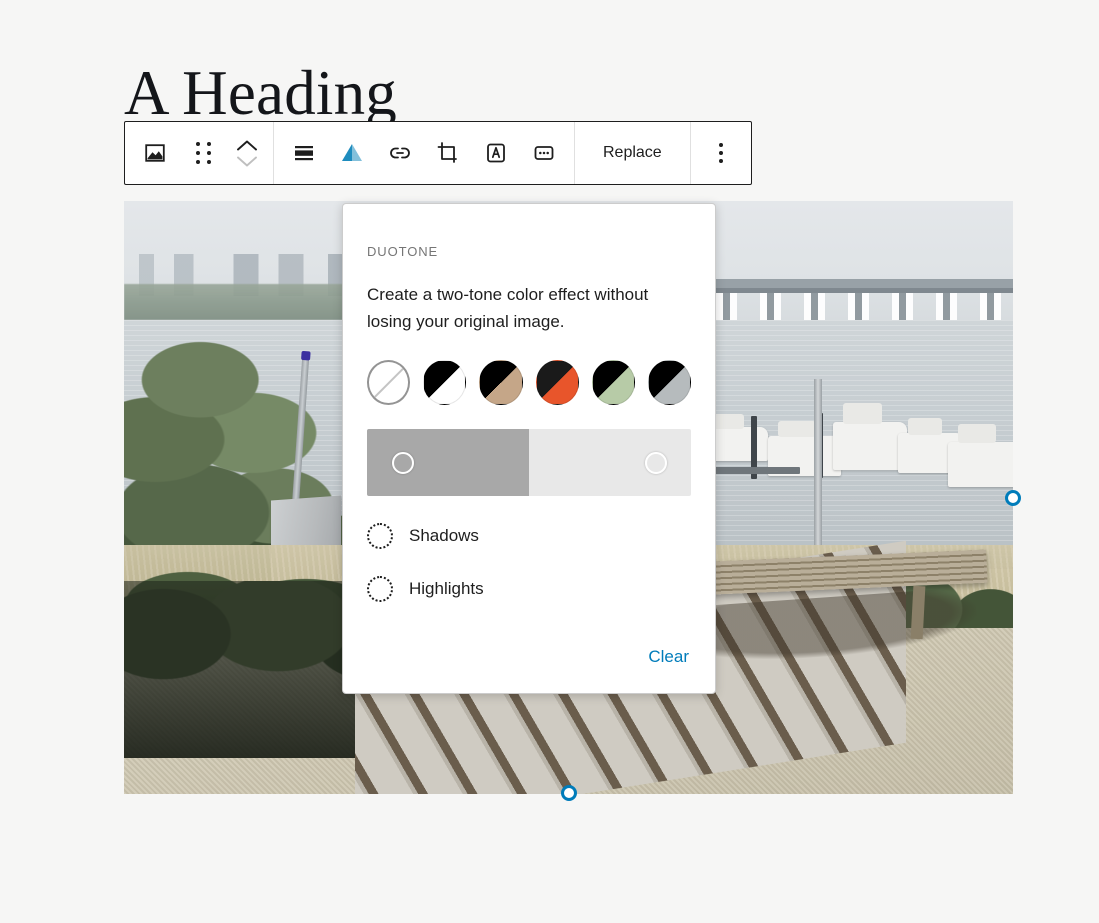 Image resolution: width=1099 pixels, height=923 pixels. I want to click on chevron-down-icon, so click(247, 161).